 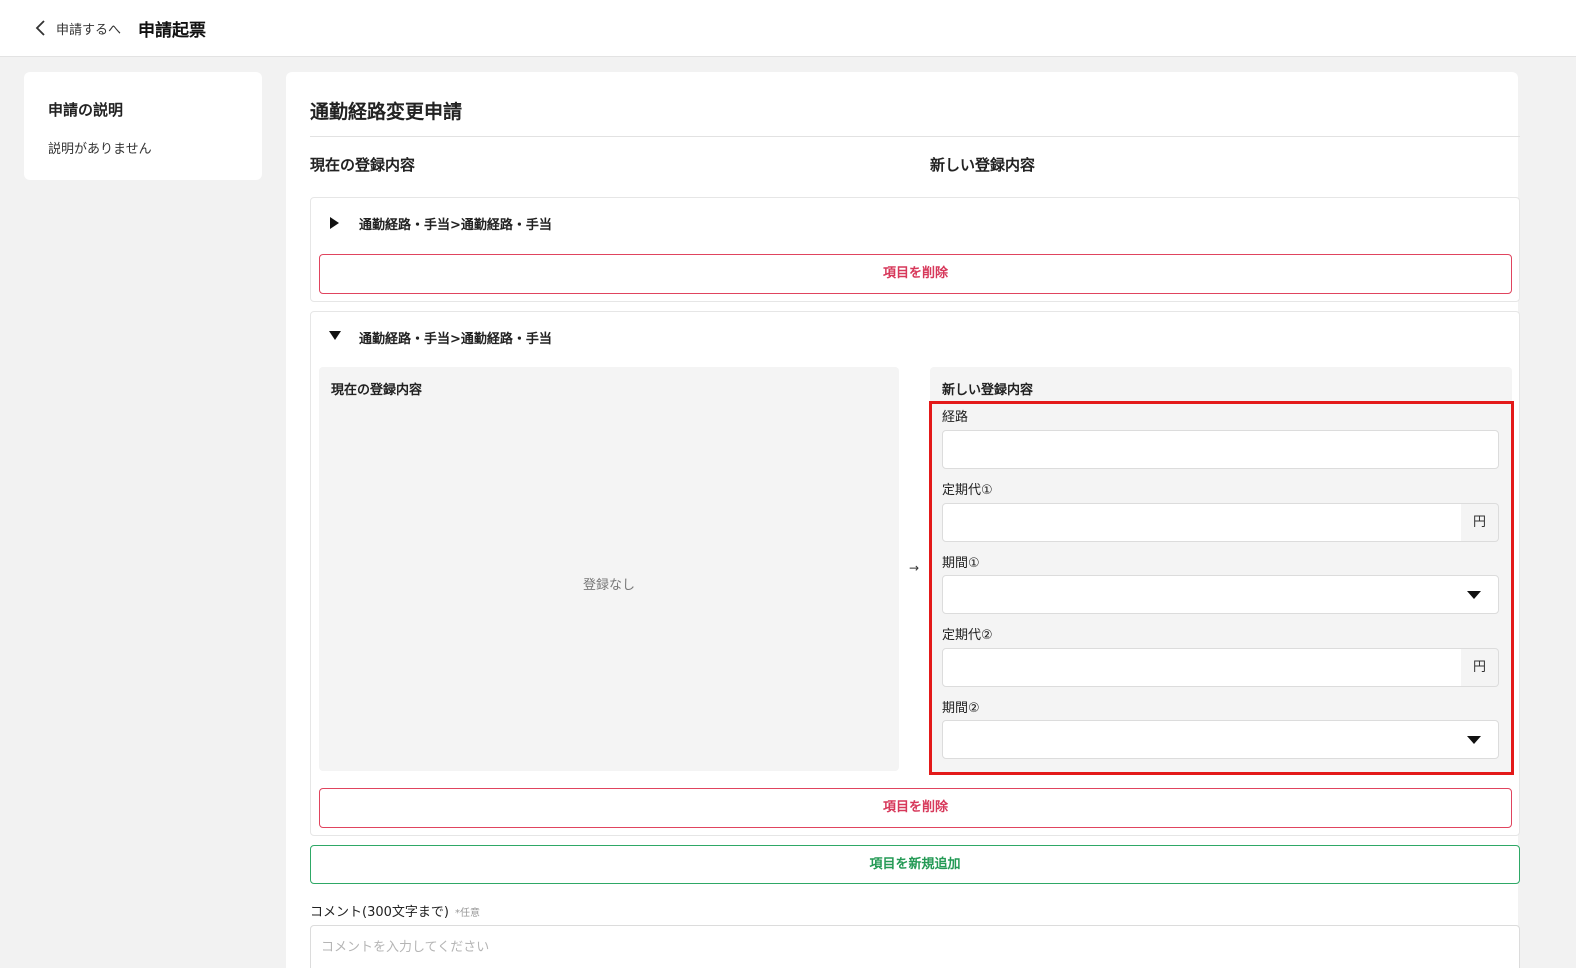 What do you see at coordinates (915, 136) in the screenshot?
I see `divider` at bounding box center [915, 136].